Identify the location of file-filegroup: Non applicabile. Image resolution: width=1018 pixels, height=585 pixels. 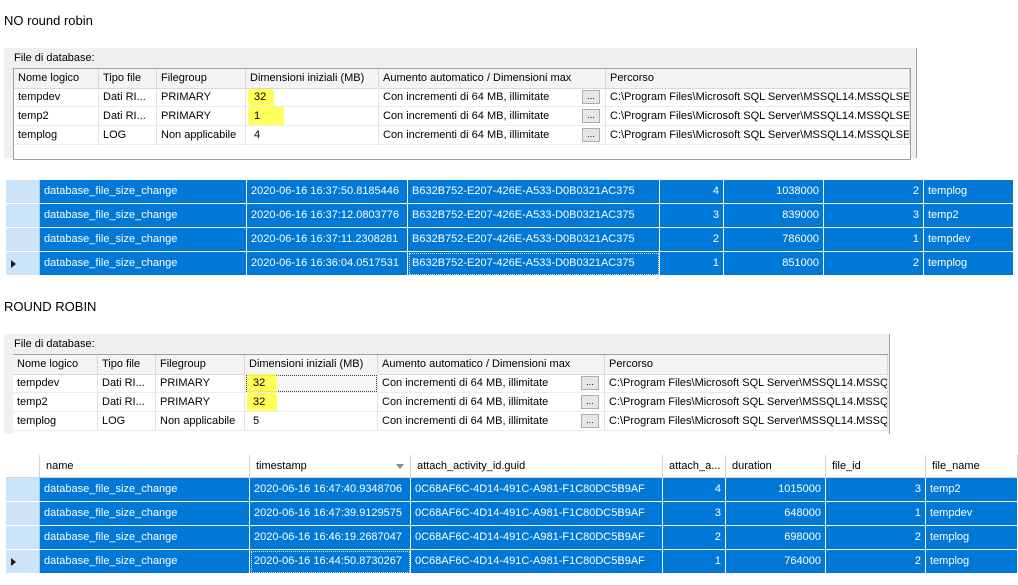
(200, 421).